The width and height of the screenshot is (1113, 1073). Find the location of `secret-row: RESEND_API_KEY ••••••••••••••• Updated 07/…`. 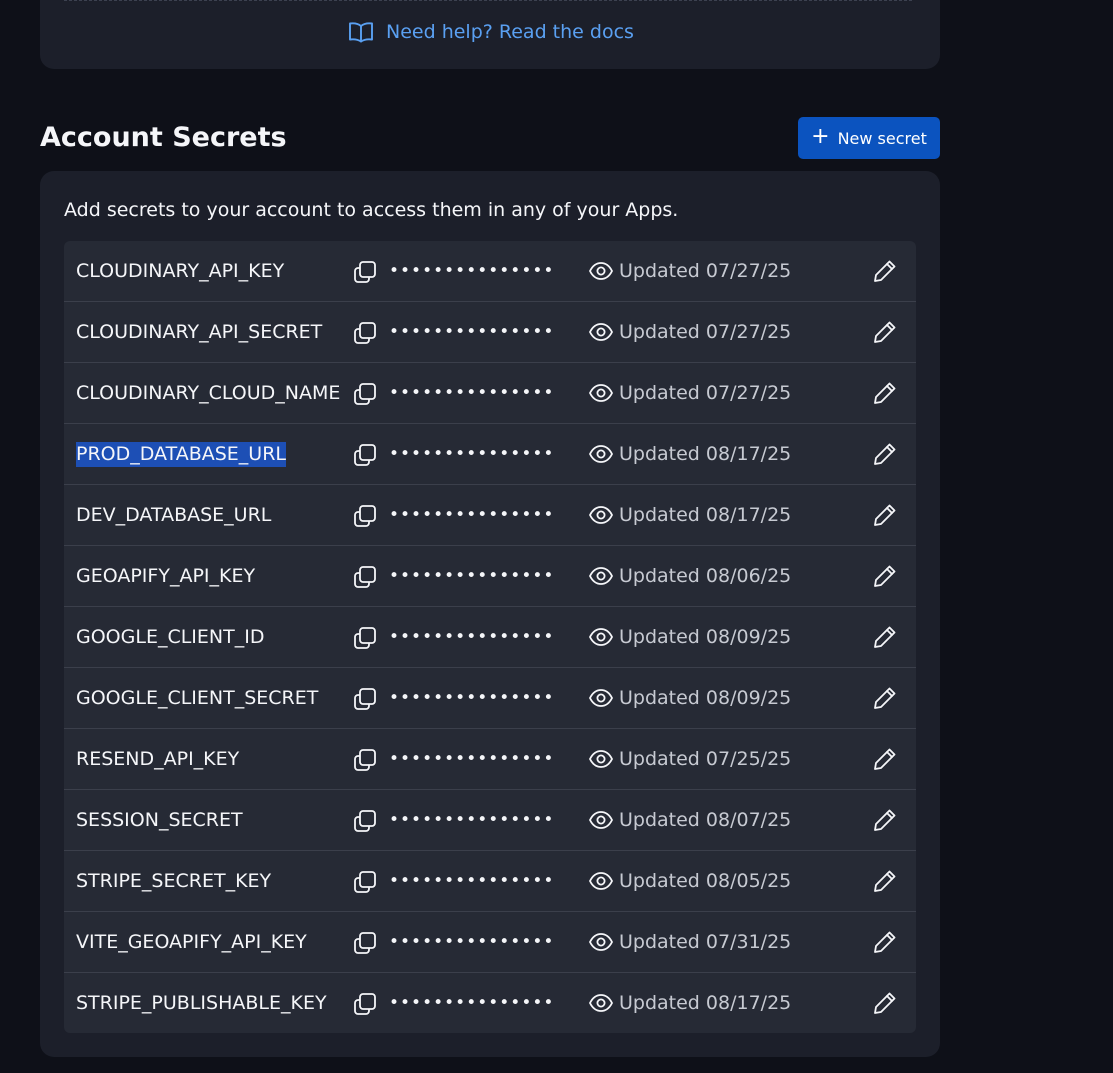

secret-row: RESEND_API_KEY ••••••••••••••• Updated 07/… is located at coordinates (490, 759).